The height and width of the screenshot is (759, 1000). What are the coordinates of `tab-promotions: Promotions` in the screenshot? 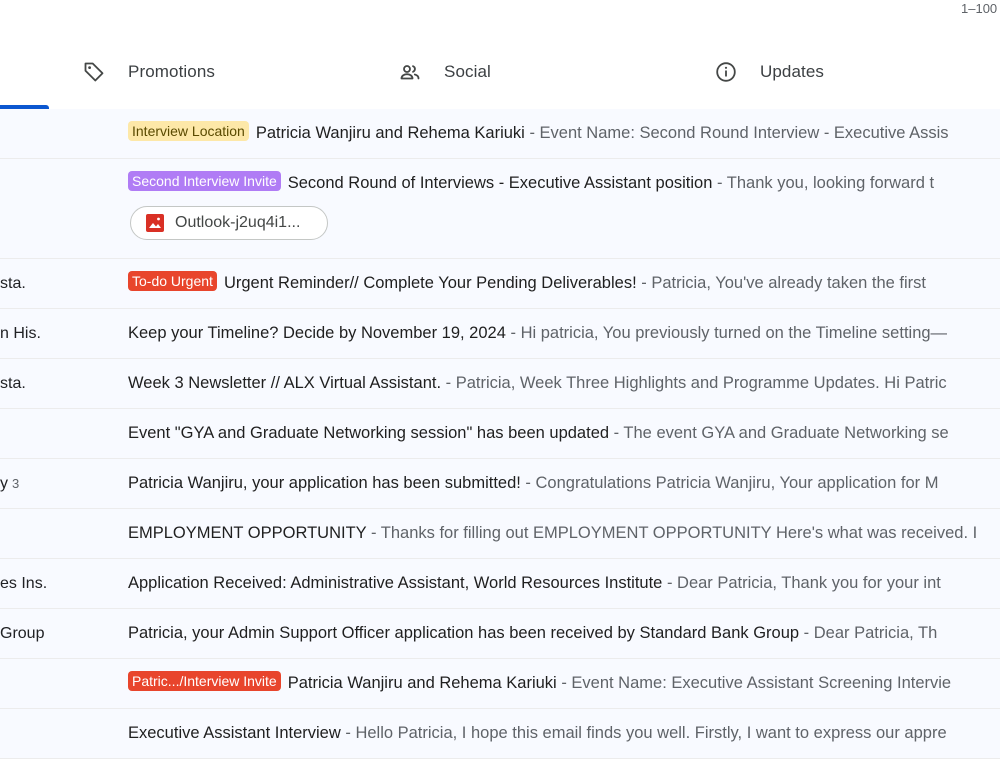 It's located at (148, 72).